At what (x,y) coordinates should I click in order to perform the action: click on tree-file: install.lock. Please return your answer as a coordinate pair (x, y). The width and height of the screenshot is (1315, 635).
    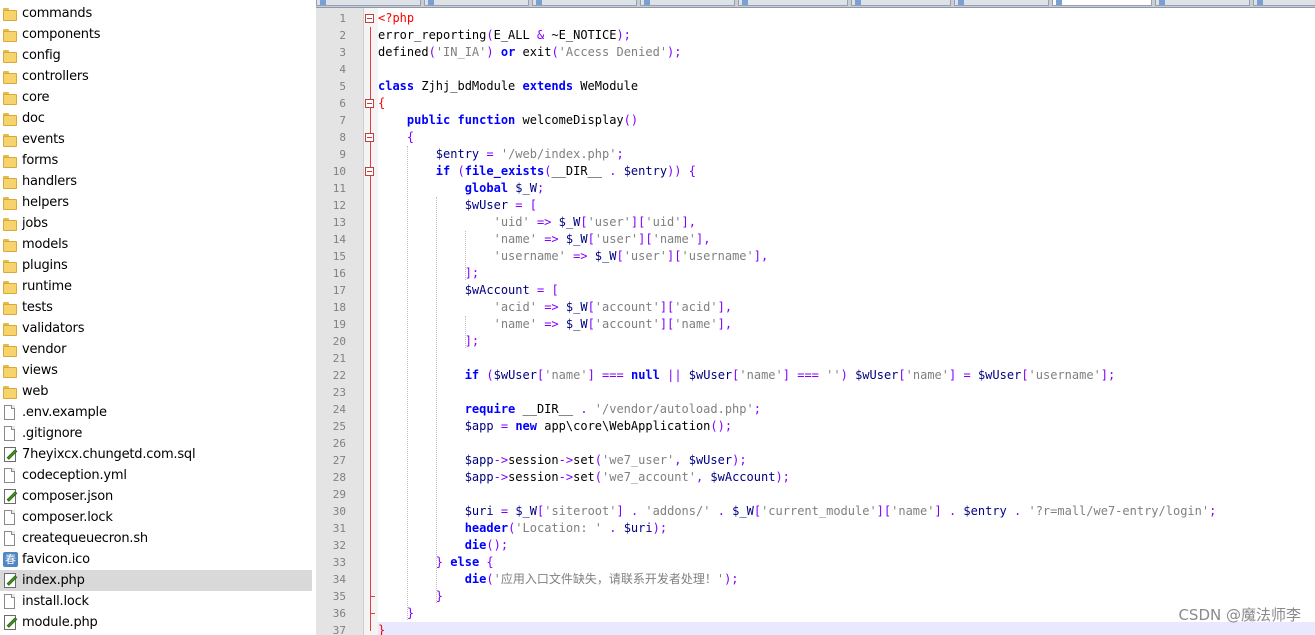
    Looking at the image, I should click on (156, 601).